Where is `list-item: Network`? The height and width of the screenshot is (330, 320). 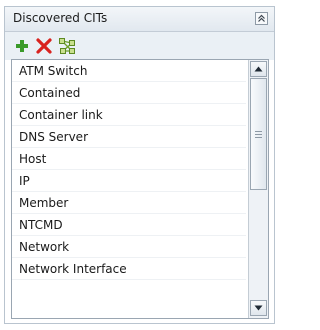
list-item: Network is located at coordinates (129, 247).